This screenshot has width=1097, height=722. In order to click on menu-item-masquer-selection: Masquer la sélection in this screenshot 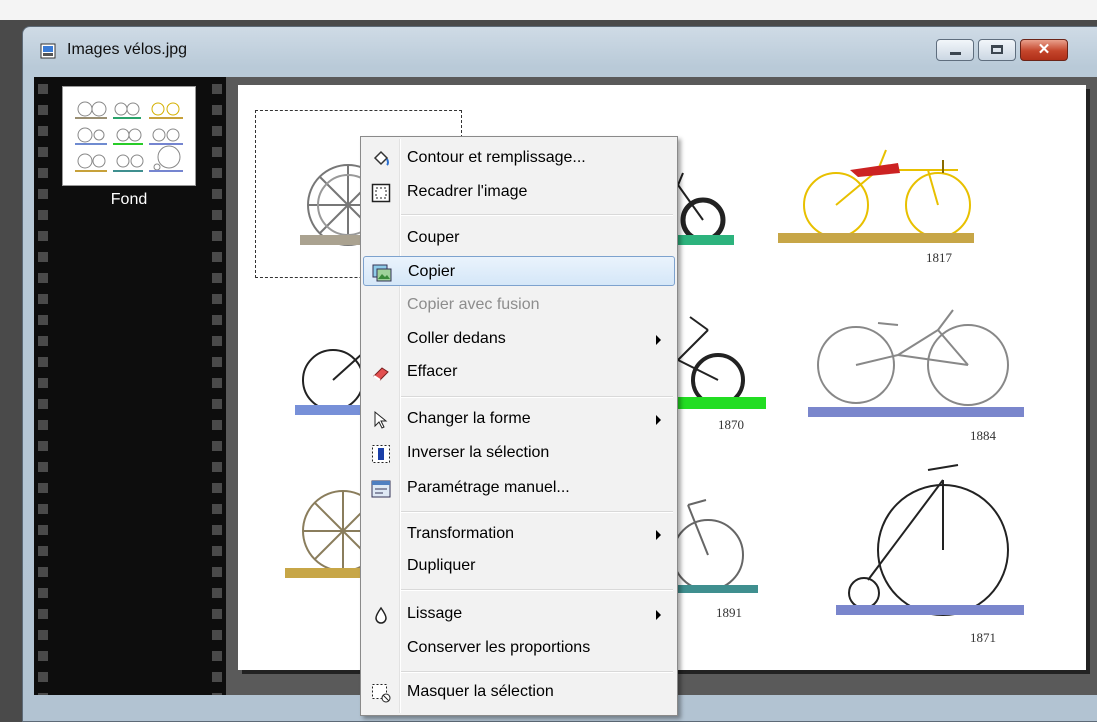, I will do `click(519, 692)`.